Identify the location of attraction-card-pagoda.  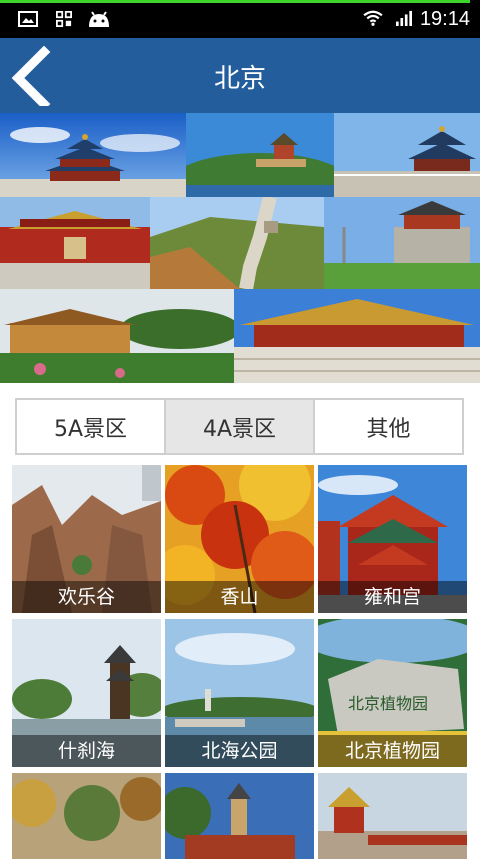
(239, 816).